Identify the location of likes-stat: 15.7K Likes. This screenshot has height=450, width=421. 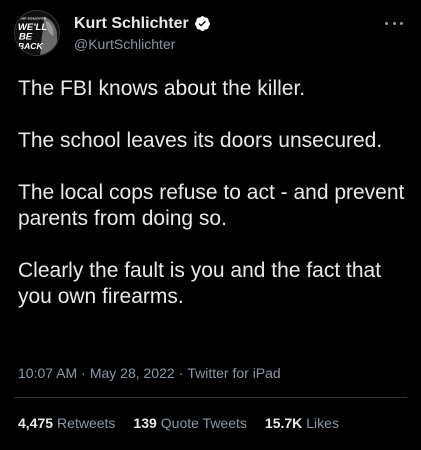
(302, 423).